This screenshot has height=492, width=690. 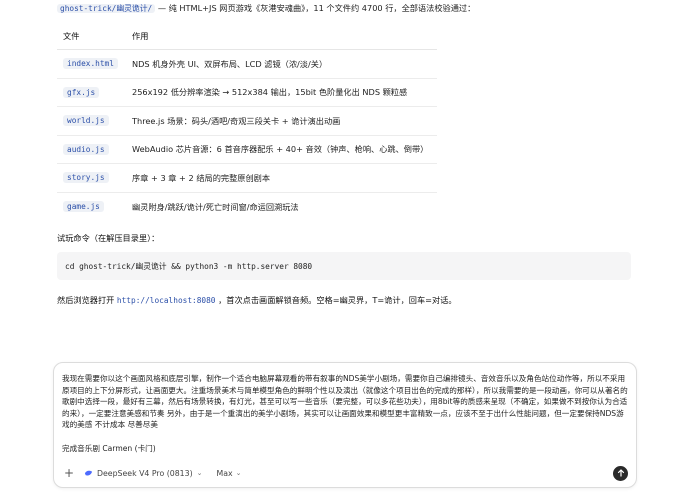 I want to click on header-purpose: 作用, so click(x=140, y=35).